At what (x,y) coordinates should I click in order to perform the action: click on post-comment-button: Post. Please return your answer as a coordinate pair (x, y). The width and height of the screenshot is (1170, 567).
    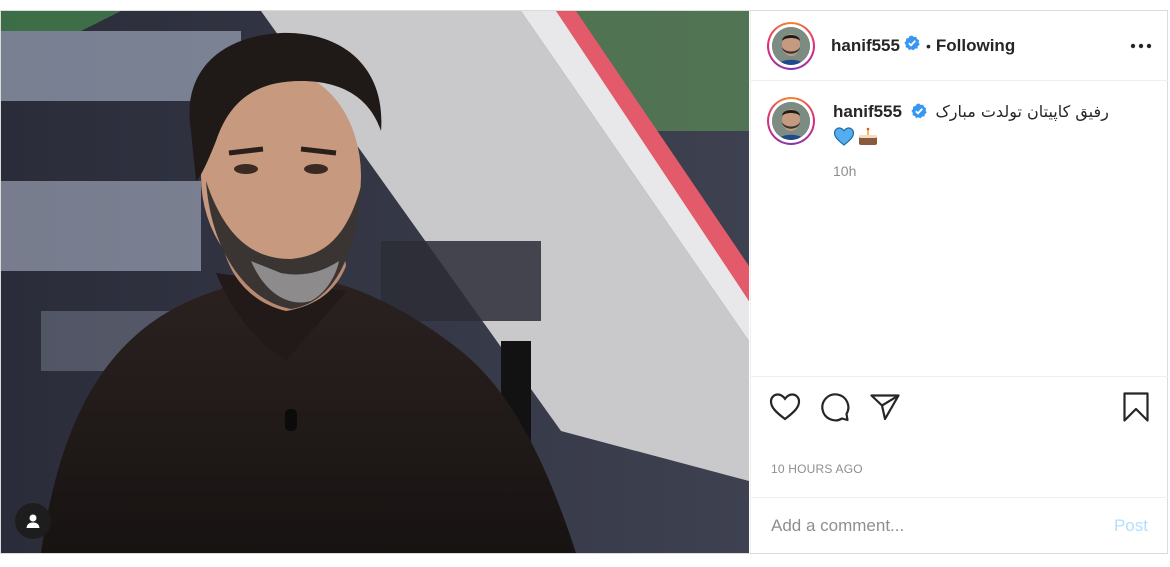
    Looking at the image, I should click on (1131, 526).